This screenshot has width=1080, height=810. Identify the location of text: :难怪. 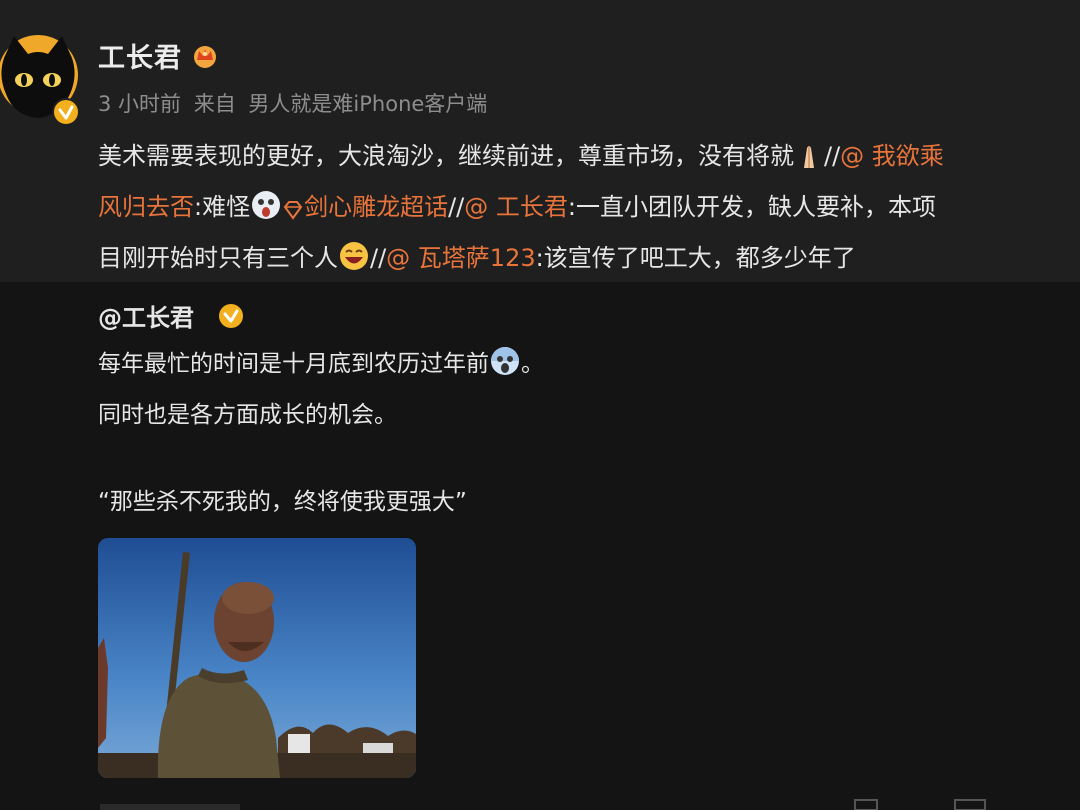
(222, 207).